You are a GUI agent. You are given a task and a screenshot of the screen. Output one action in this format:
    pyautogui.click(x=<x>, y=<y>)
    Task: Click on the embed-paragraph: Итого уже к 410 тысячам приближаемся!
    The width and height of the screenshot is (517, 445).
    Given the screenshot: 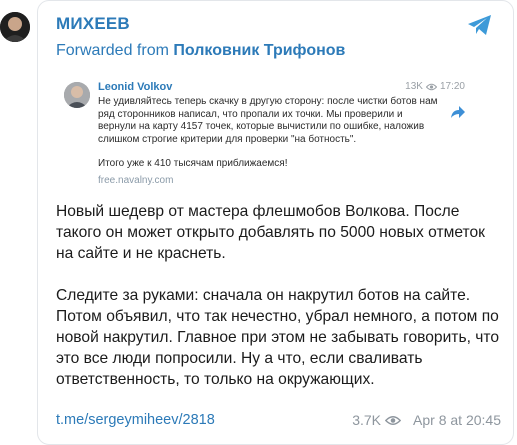 What is the action you would take?
    pyautogui.click(x=193, y=163)
    